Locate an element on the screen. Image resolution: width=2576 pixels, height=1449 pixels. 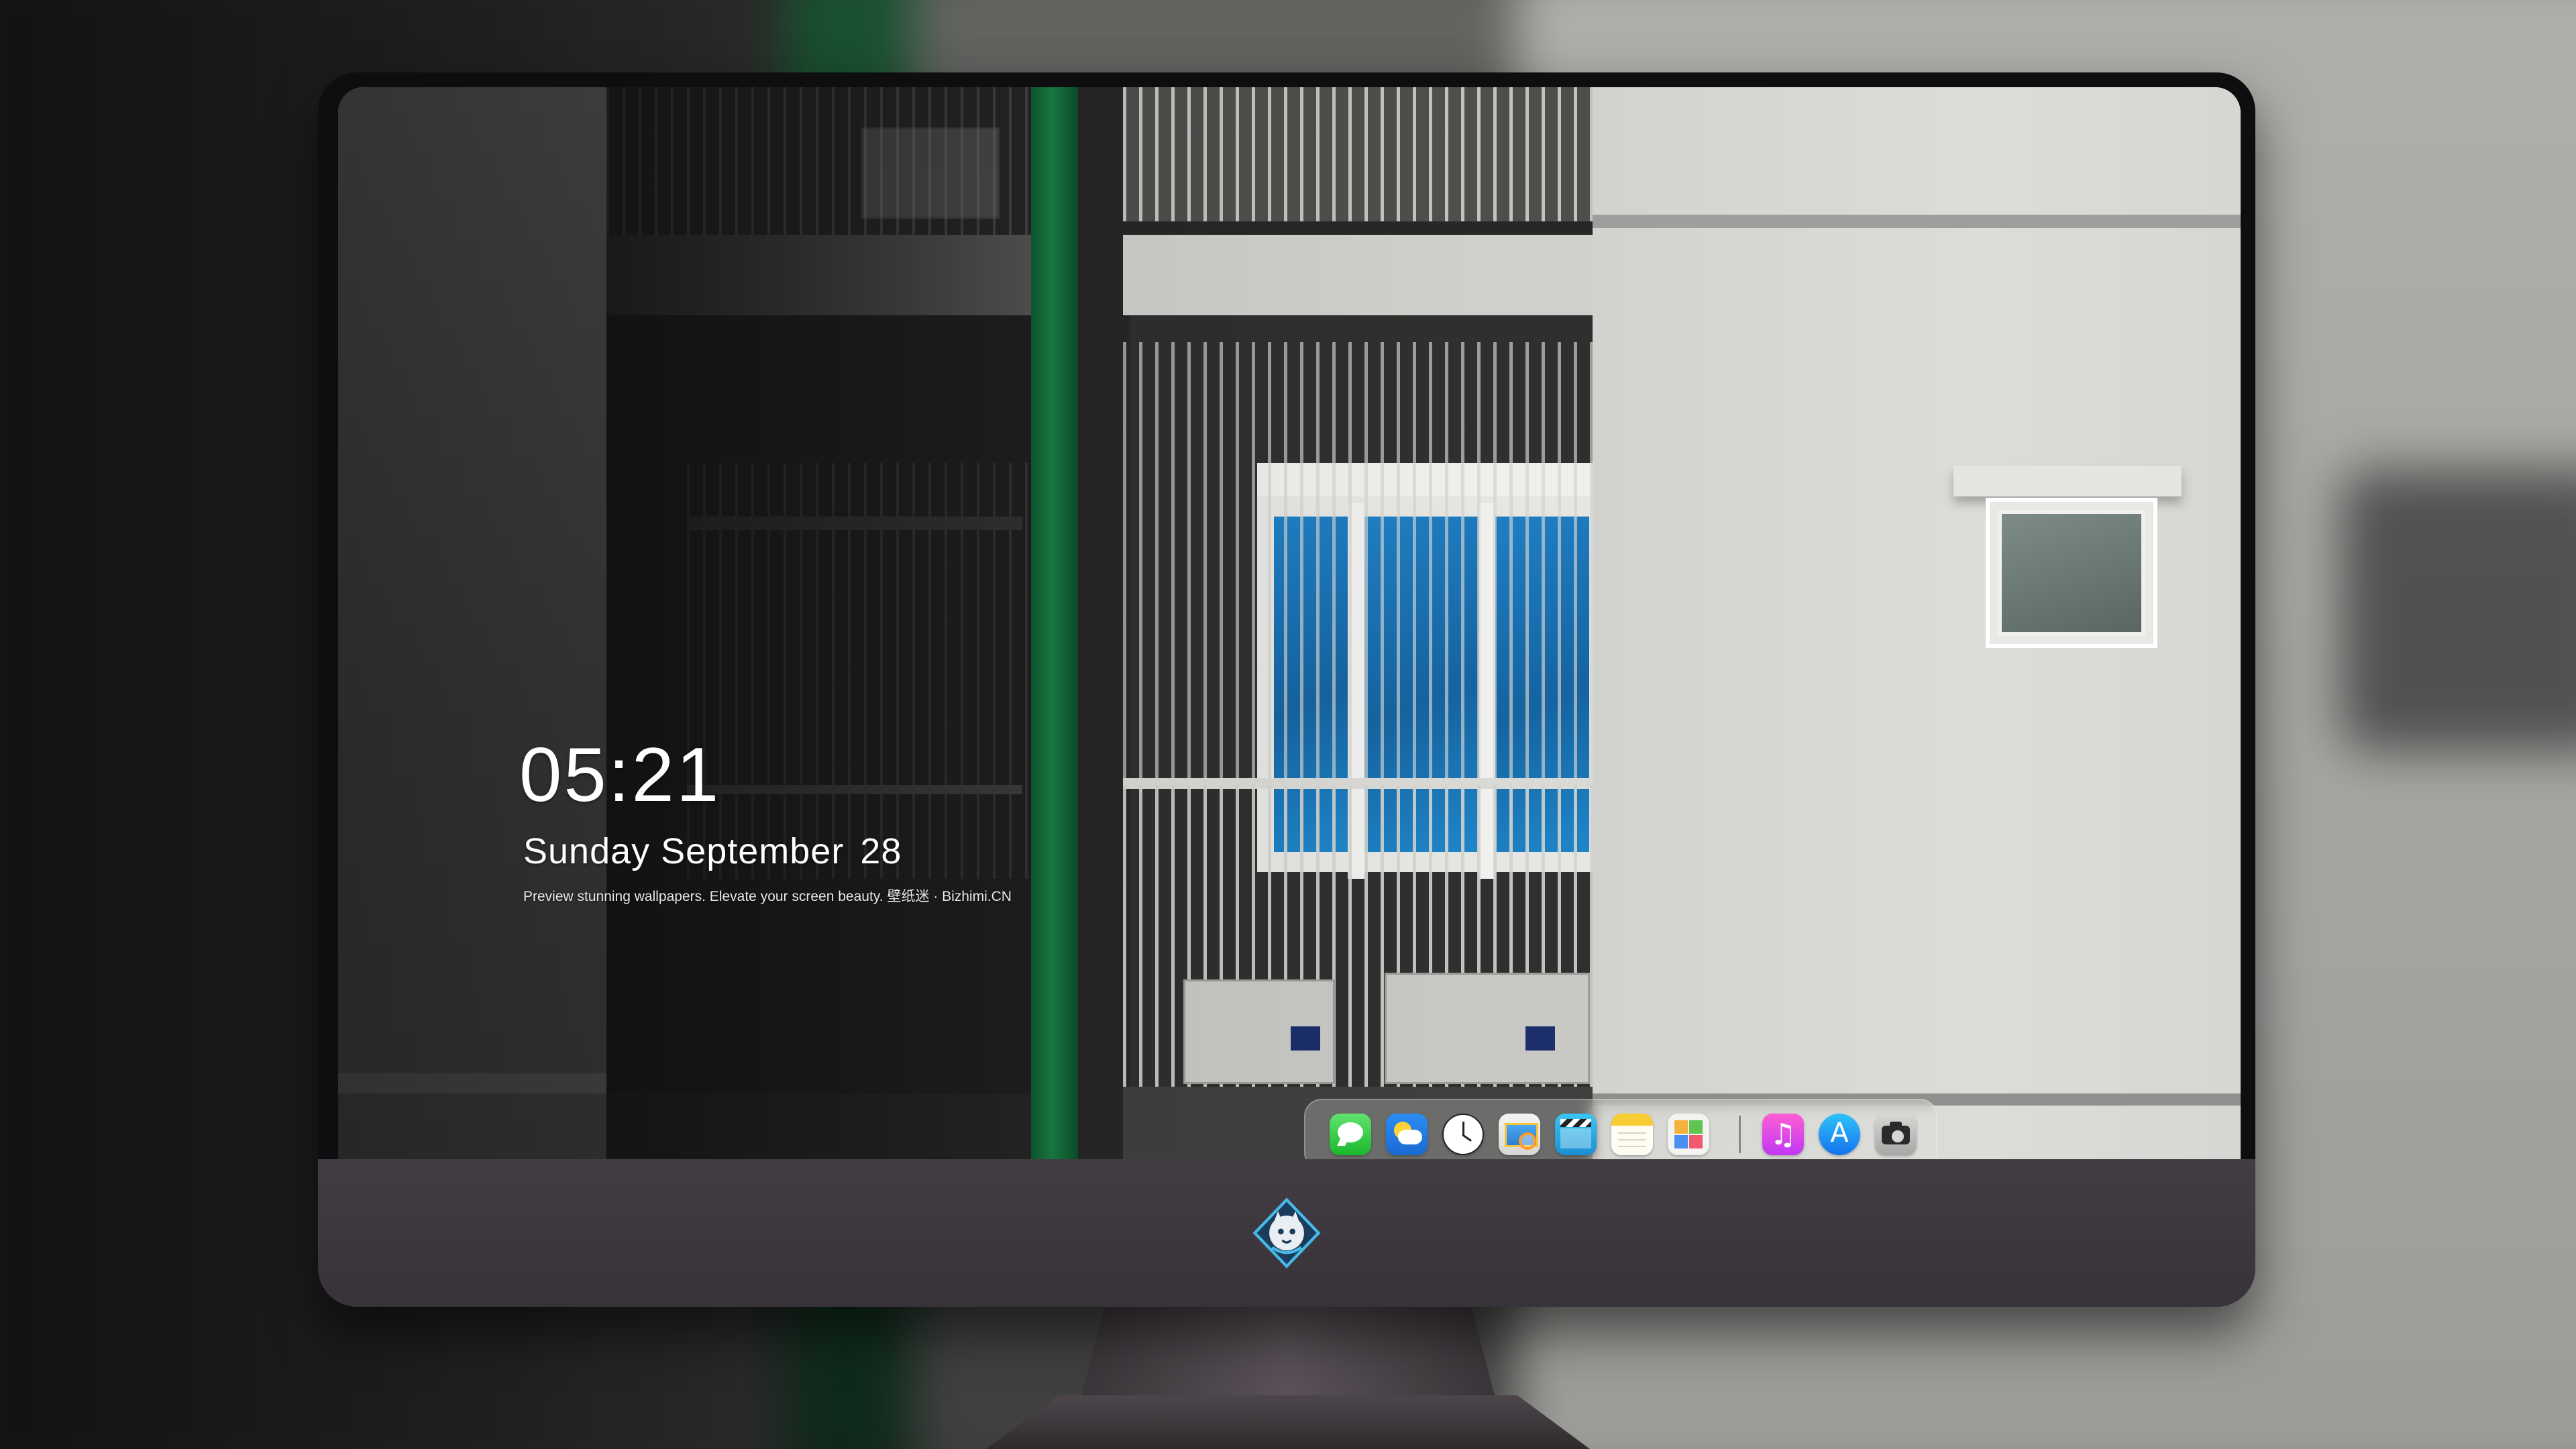
clapperboard-icon is located at coordinates (1576, 1134).